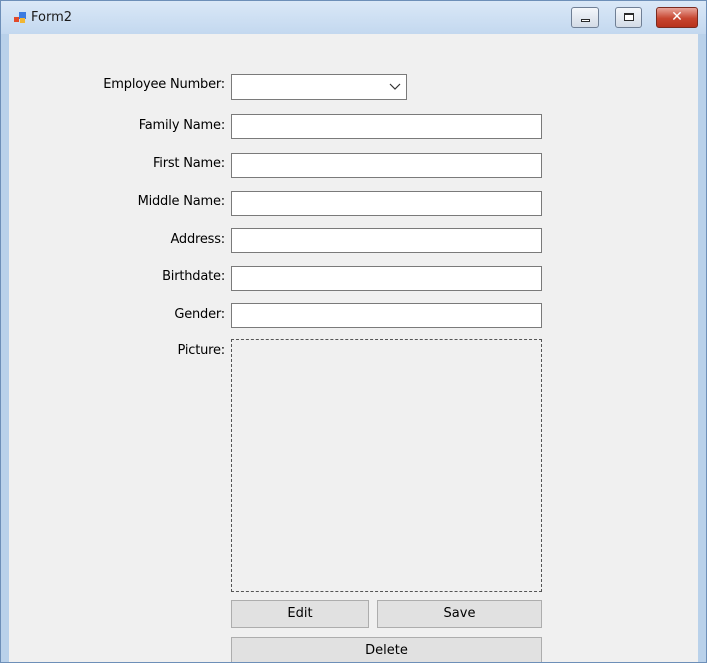 The image size is (707, 663). Describe the element at coordinates (193, 276) in the screenshot. I see `birthdate-label: Birthdate:` at that location.